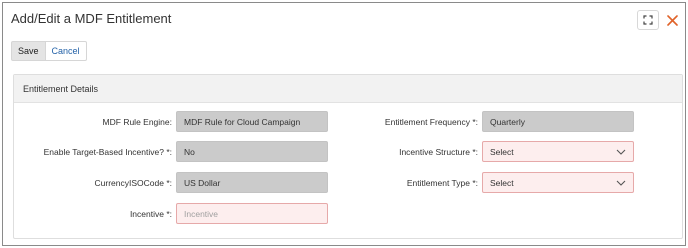 The image size is (688, 248). Describe the element at coordinates (137, 121) in the screenshot. I see `mdf-rule-engine-label: MDF Rule Engine:` at that location.